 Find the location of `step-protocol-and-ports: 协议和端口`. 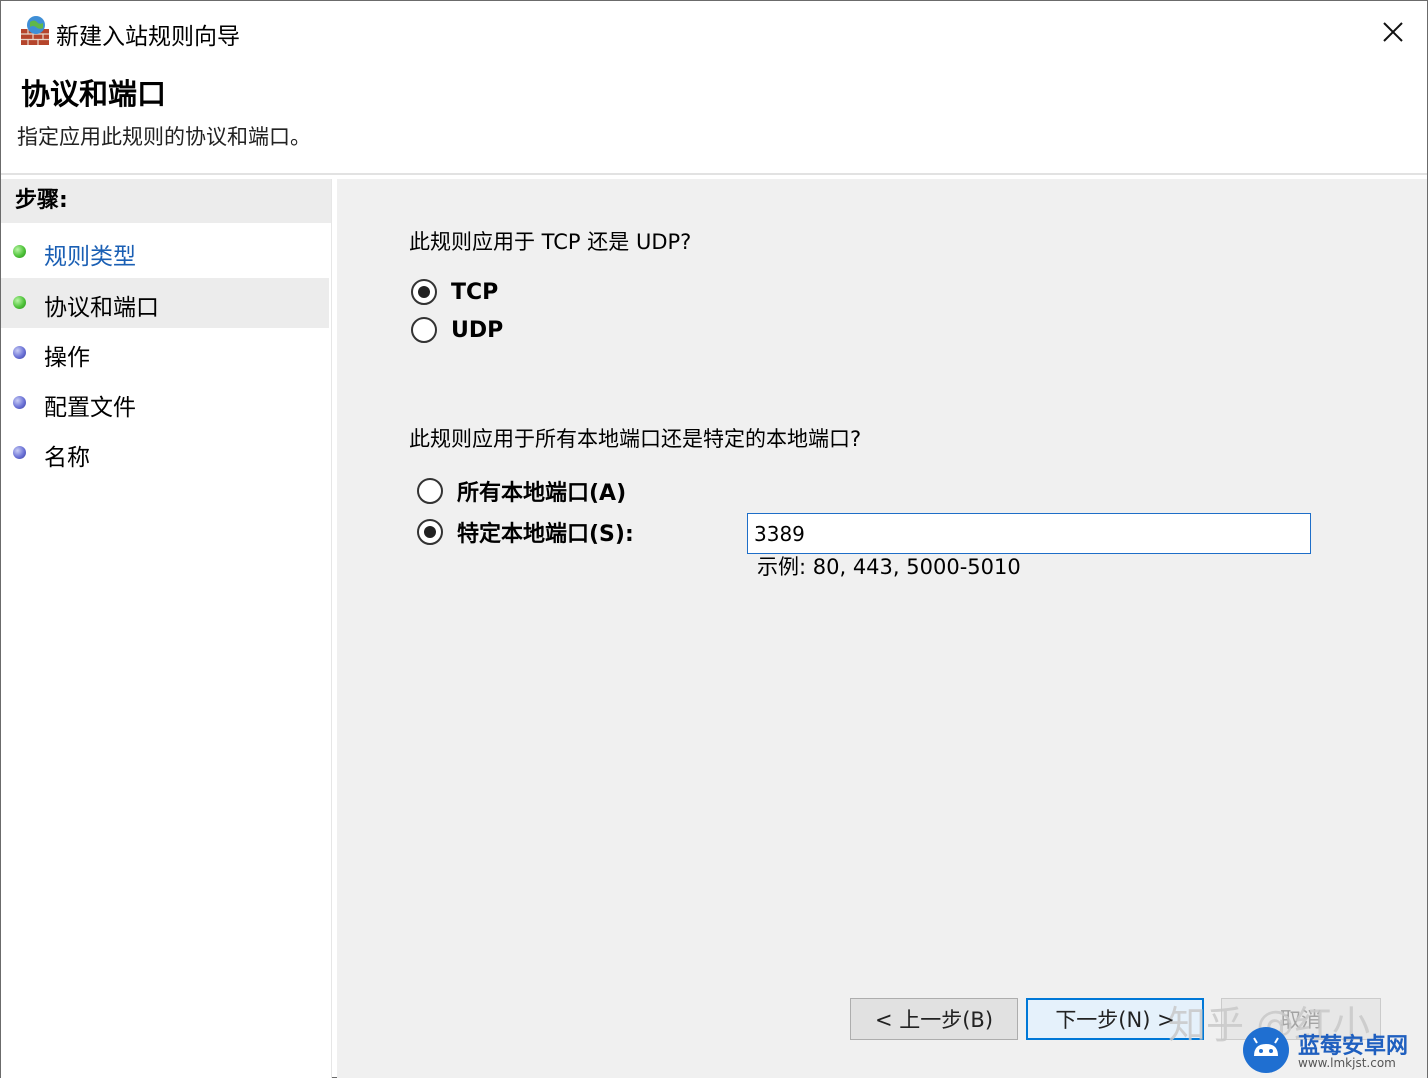

step-protocol-and-ports: 协议和端口 is located at coordinates (165, 303).